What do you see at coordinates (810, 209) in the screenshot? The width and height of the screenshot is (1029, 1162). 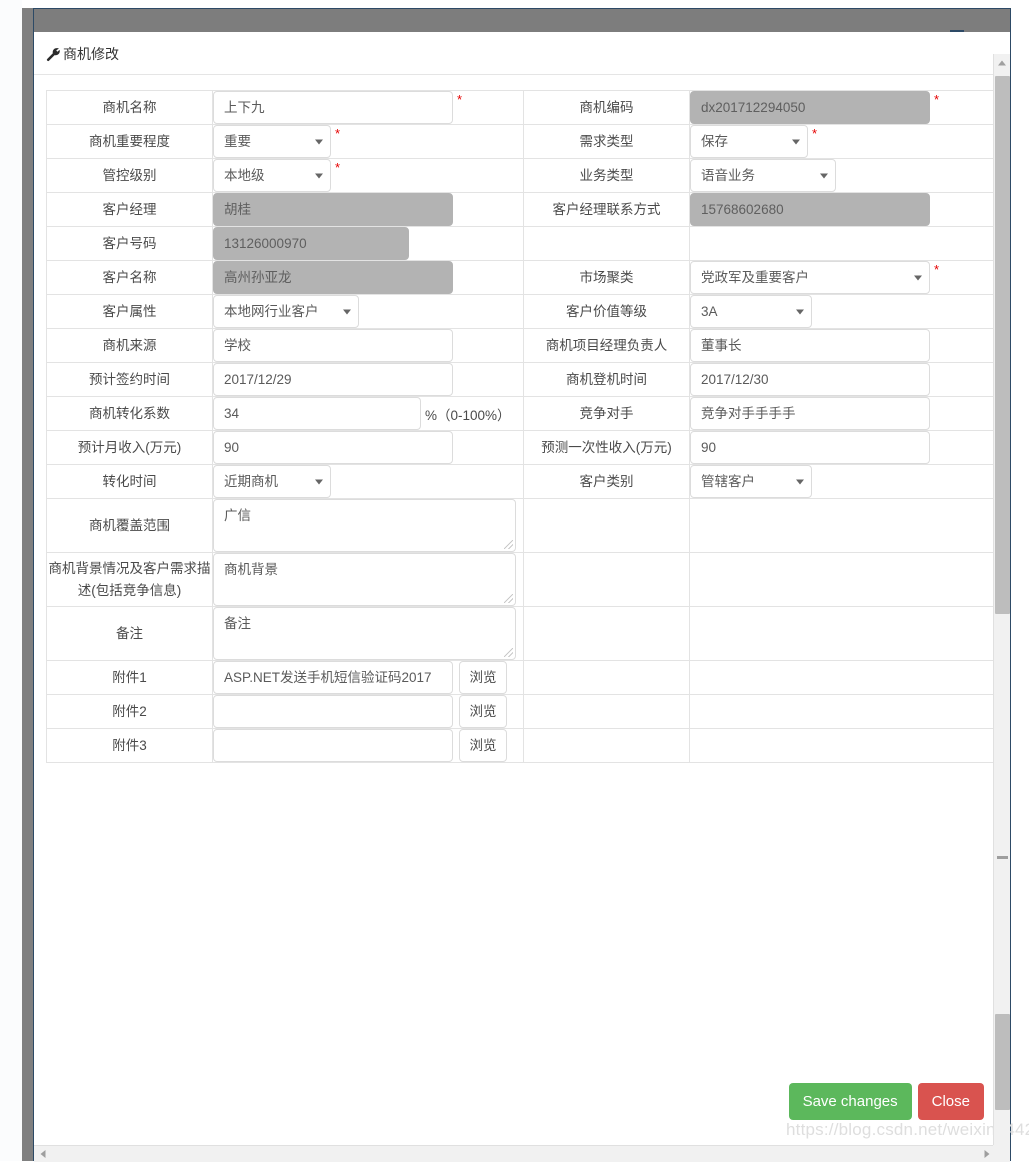 I see `right-text-input: 15768602680` at bounding box center [810, 209].